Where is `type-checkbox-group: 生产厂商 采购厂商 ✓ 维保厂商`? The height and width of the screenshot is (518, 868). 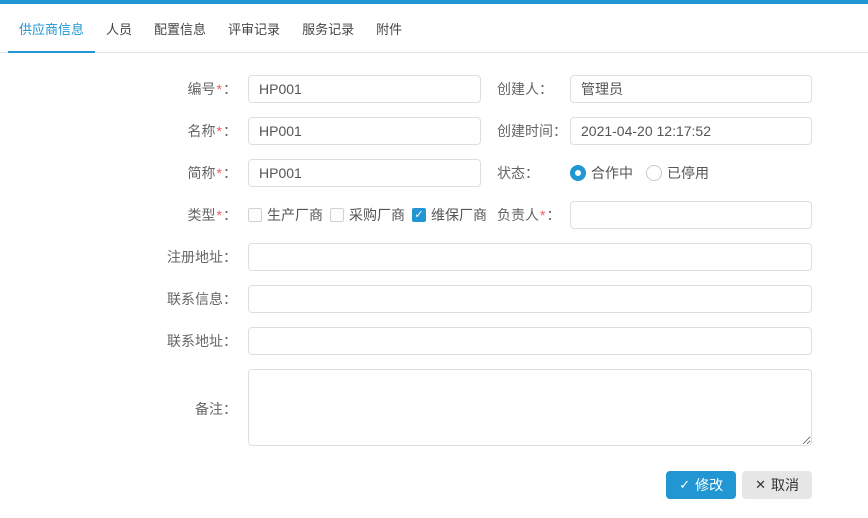 type-checkbox-group: 生产厂商 采购厂商 ✓ 维保厂商 is located at coordinates (367, 215).